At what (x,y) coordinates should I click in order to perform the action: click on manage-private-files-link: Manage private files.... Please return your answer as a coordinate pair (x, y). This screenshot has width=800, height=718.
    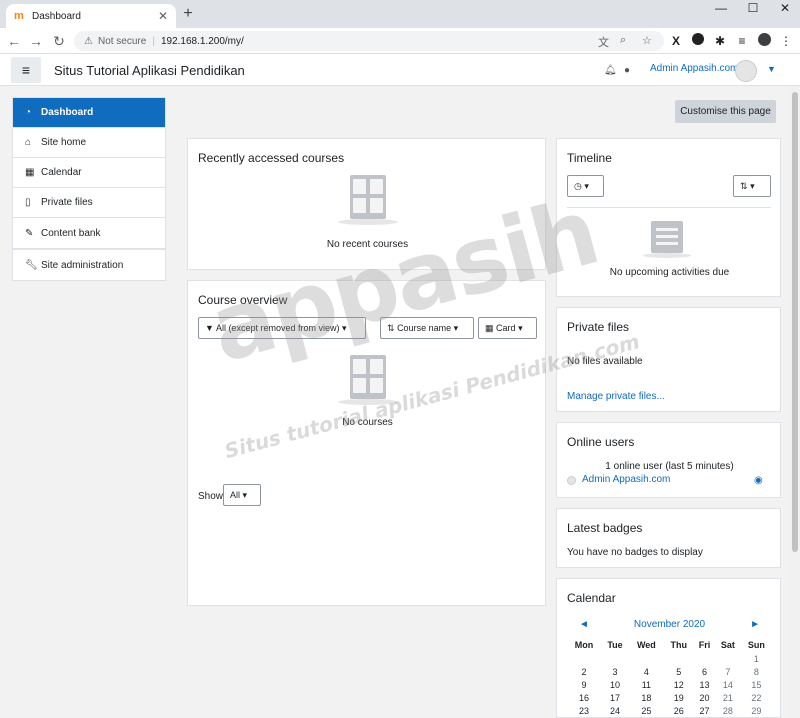
    Looking at the image, I should click on (616, 396).